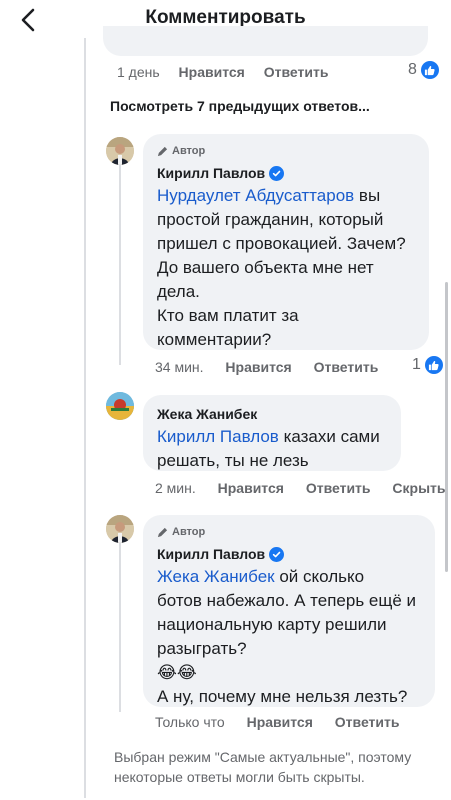 Image resolution: width=451 pixels, height=800 pixels. I want to click on comment-meta: 34 мин. Нравится Ответить, so click(266, 367).